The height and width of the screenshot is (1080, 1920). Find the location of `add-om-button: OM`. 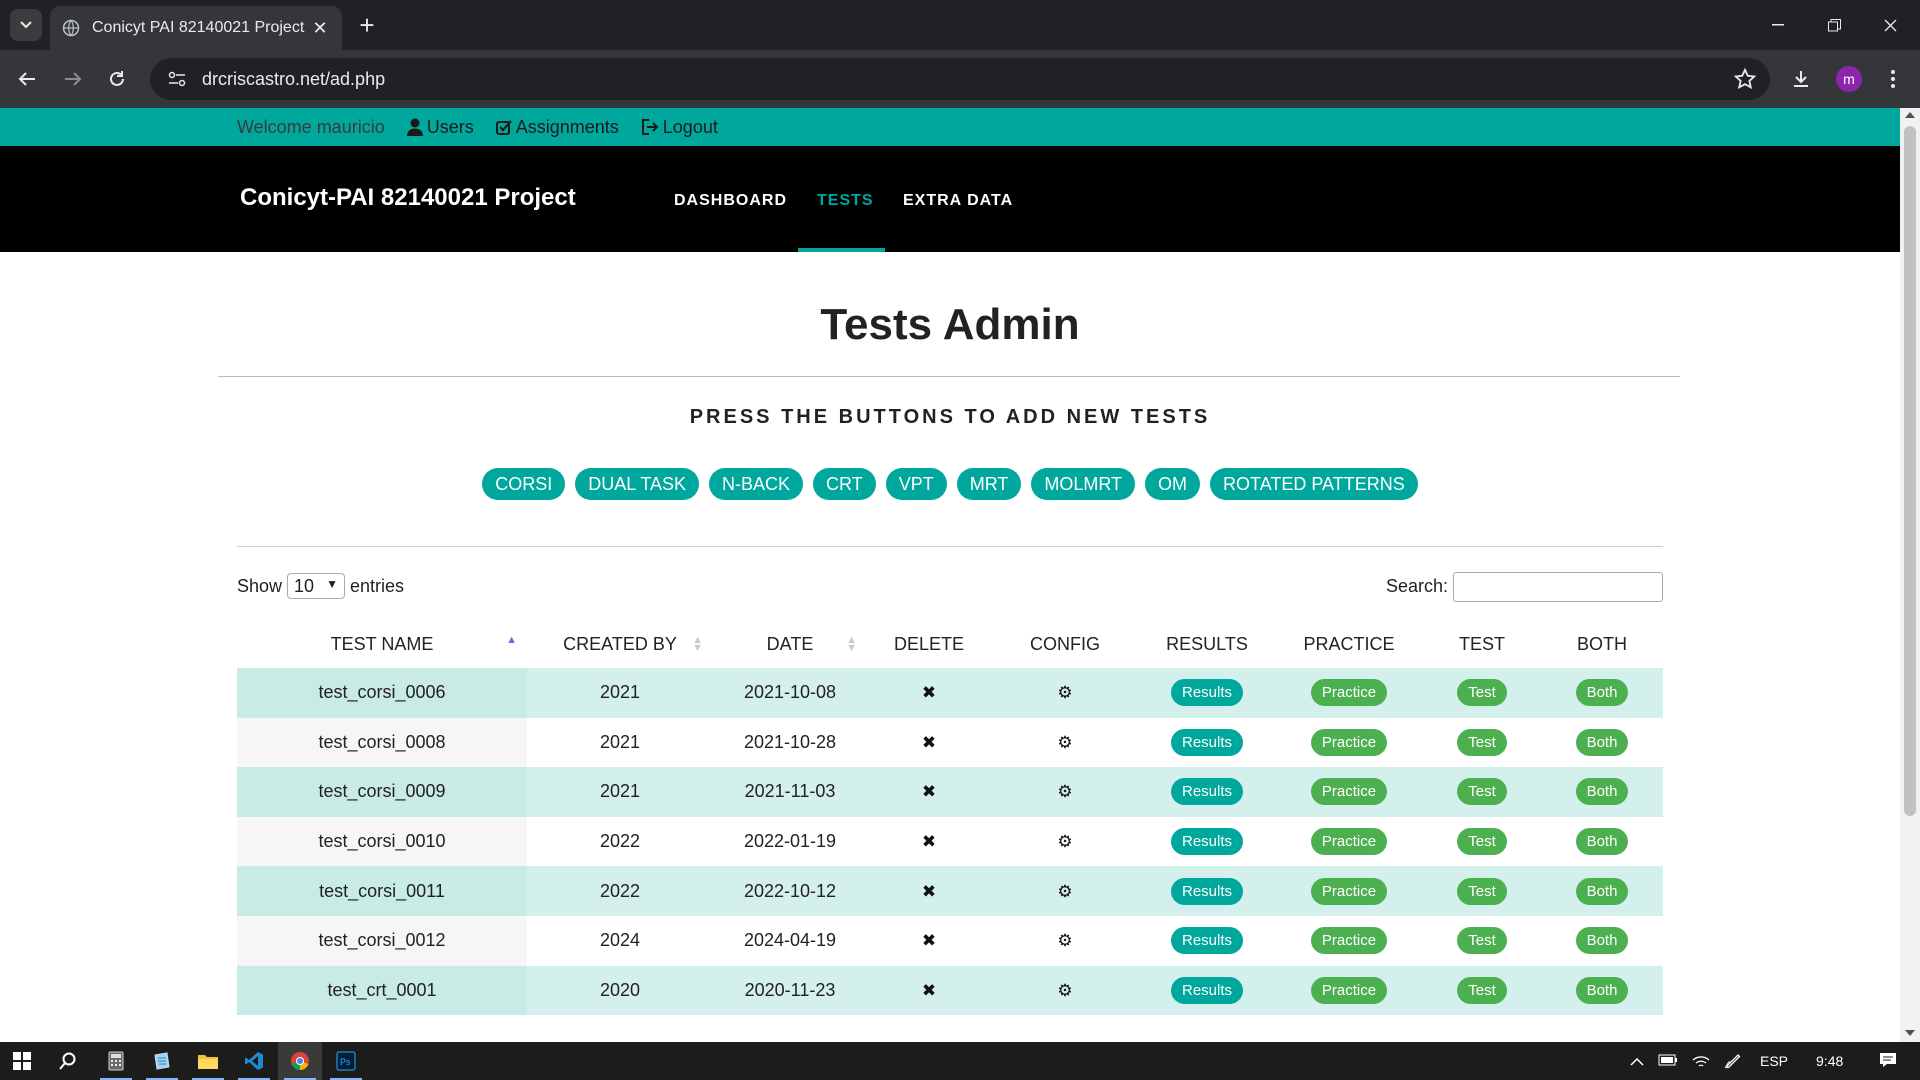

add-om-button: OM is located at coordinates (1173, 484).